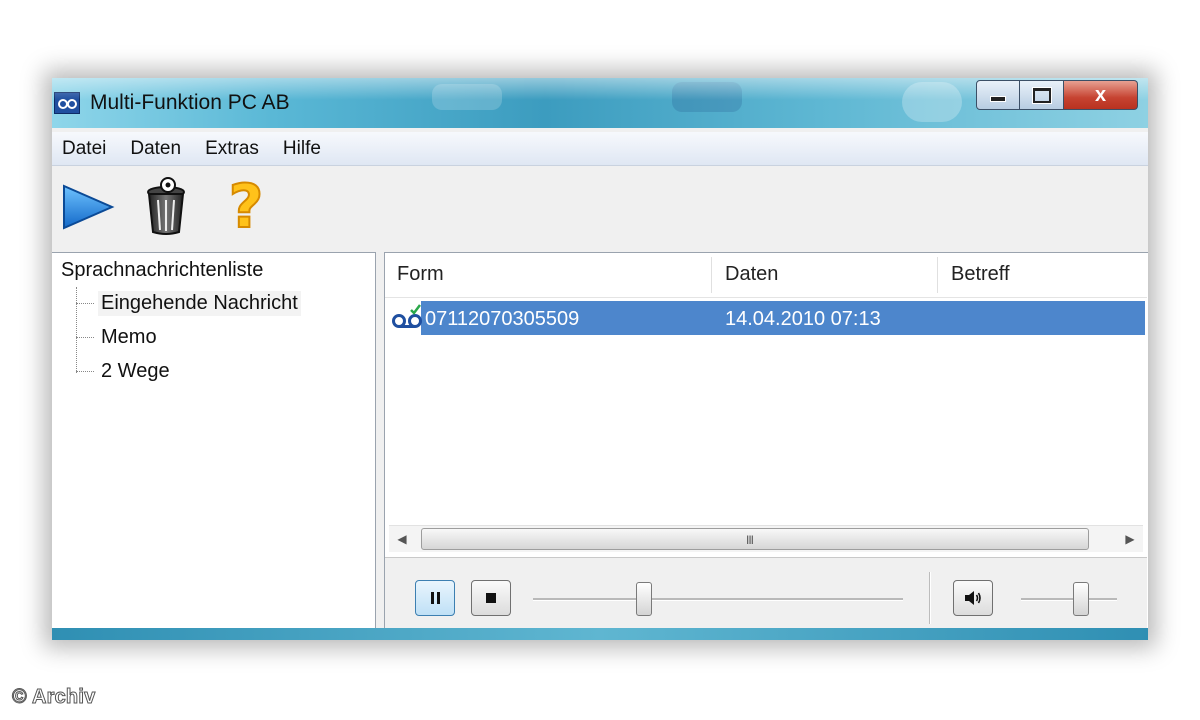 Image resolution: width=1200 pixels, height=720 pixels. I want to click on help-icon: ?, so click(246, 207).